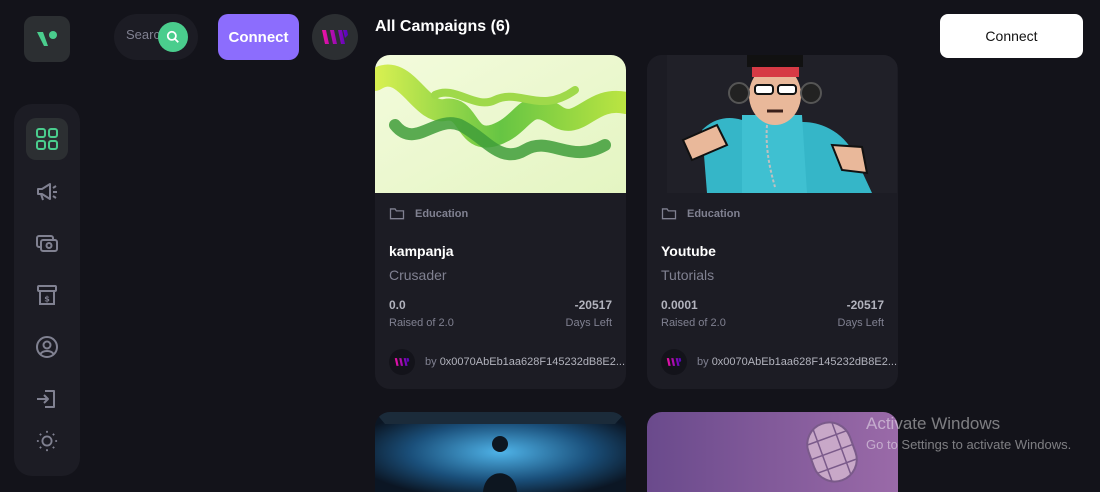 Image resolution: width=1100 pixels, height=492 pixels. I want to click on logout-icon, so click(46, 399).